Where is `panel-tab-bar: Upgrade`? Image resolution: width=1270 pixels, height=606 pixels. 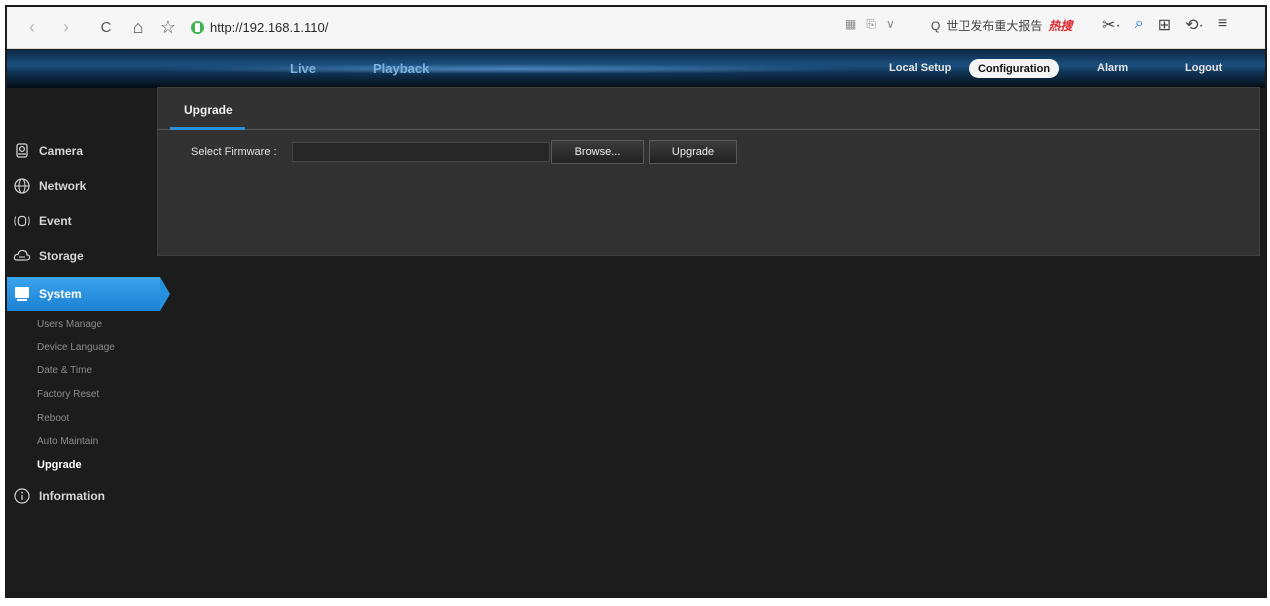 panel-tab-bar: Upgrade is located at coordinates (708, 109).